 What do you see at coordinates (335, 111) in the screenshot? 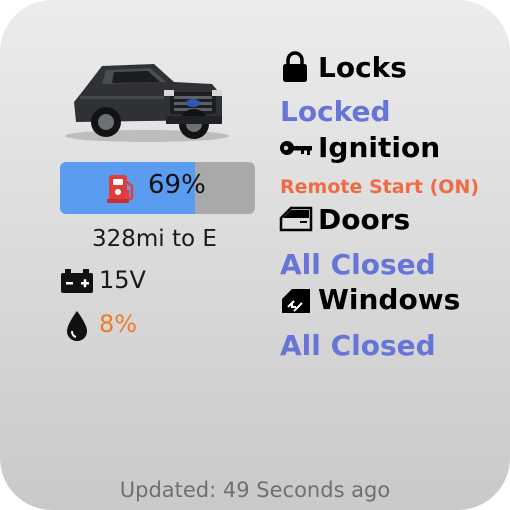
I see `locks-value: Locked` at bounding box center [335, 111].